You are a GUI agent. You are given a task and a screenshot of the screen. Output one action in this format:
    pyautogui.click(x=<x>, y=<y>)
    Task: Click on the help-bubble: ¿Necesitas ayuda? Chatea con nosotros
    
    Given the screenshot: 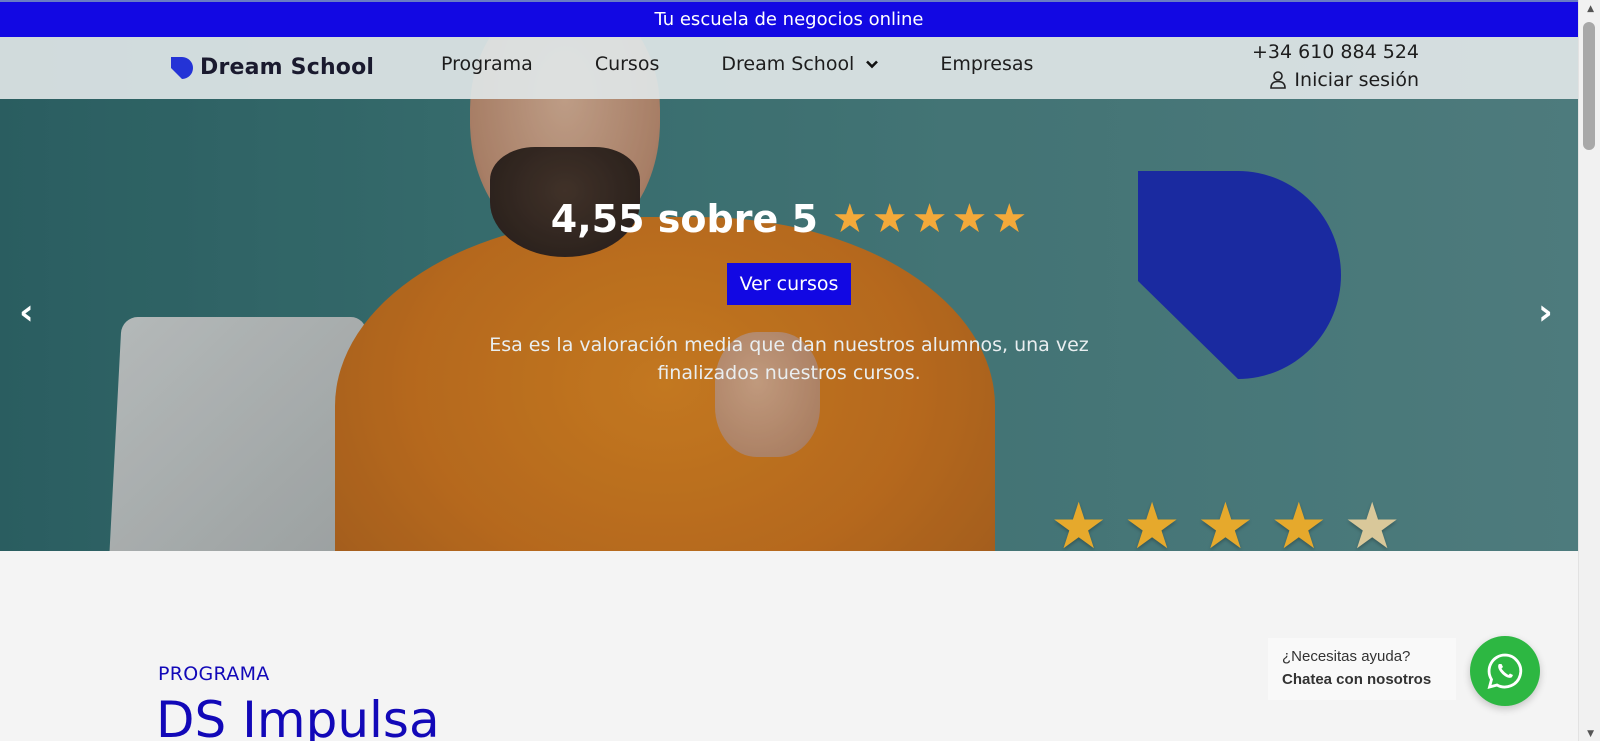 What is the action you would take?
    pyautogui.click(x=1362, y=669)
    